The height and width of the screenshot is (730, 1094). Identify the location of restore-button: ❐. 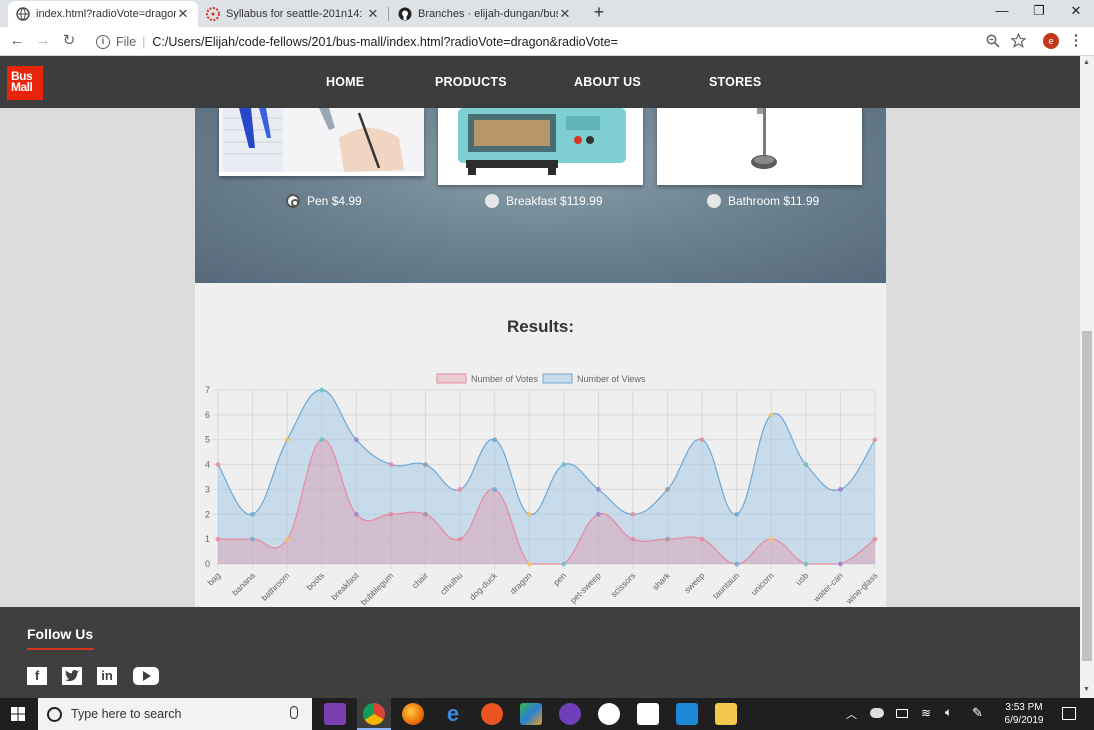
(1039, 13).